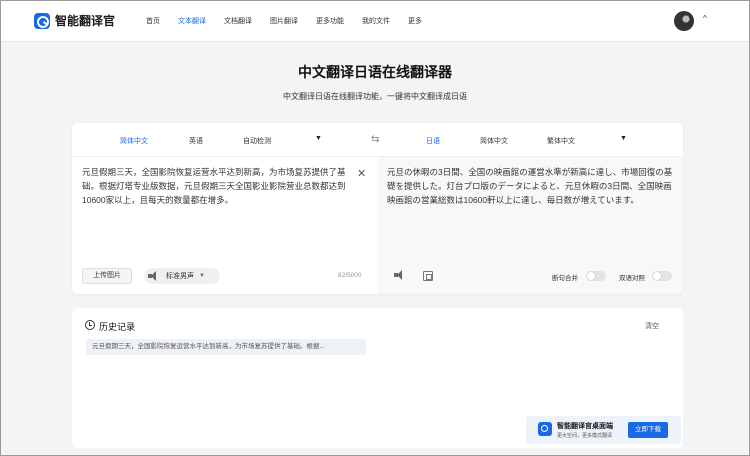 The image size is (750, 456). Describe the element at coordinates (153, 21) in the screenshot. I see `nav-item-home: 首页` at that location.